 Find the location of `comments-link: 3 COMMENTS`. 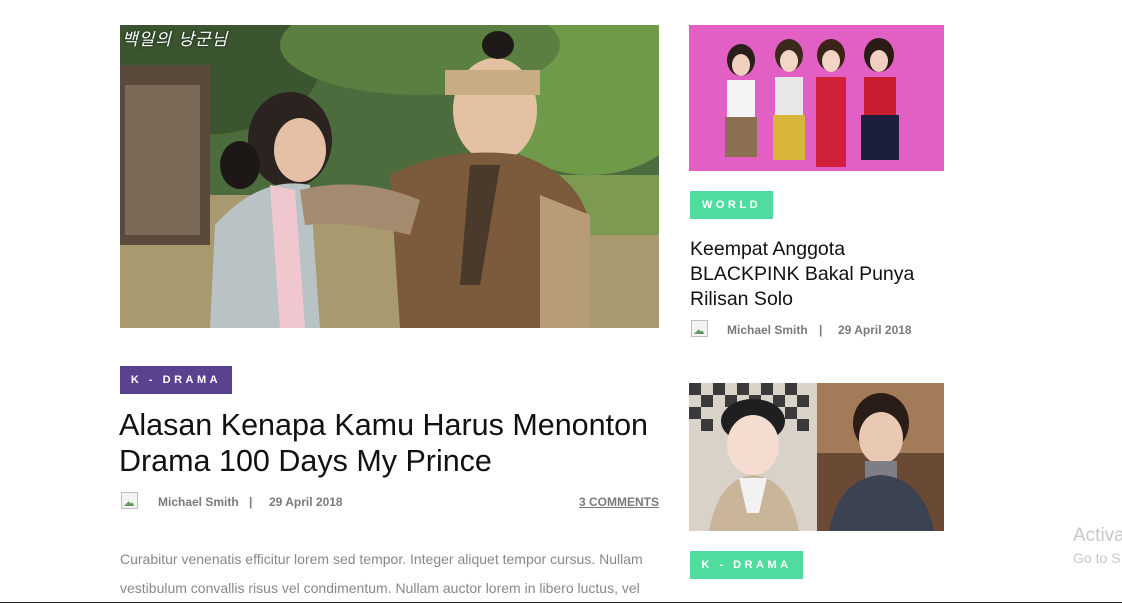

comments-link: 3 COMMENTS is located at coordinates (619, 502).